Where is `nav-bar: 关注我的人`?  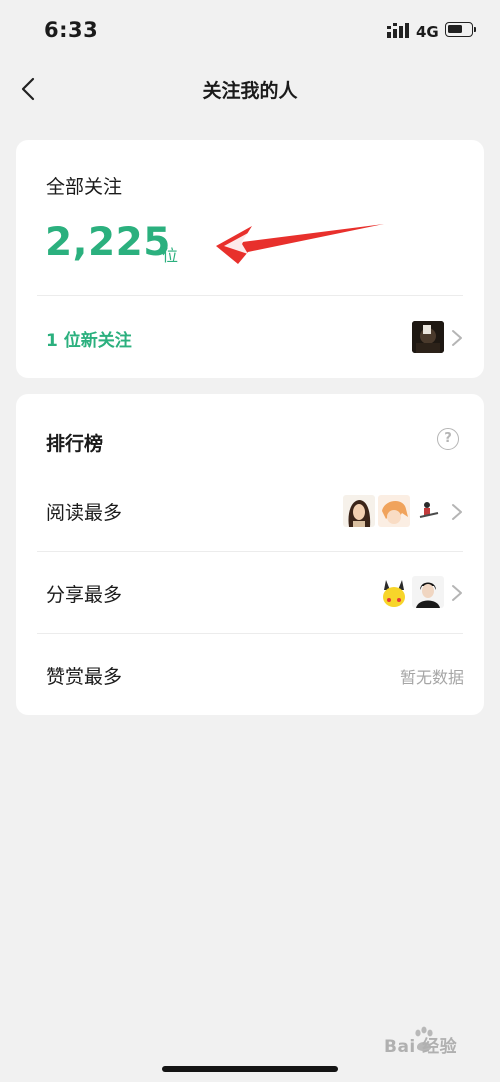
nav-bar: 关注我的人 is located at coordinates (250, 90).